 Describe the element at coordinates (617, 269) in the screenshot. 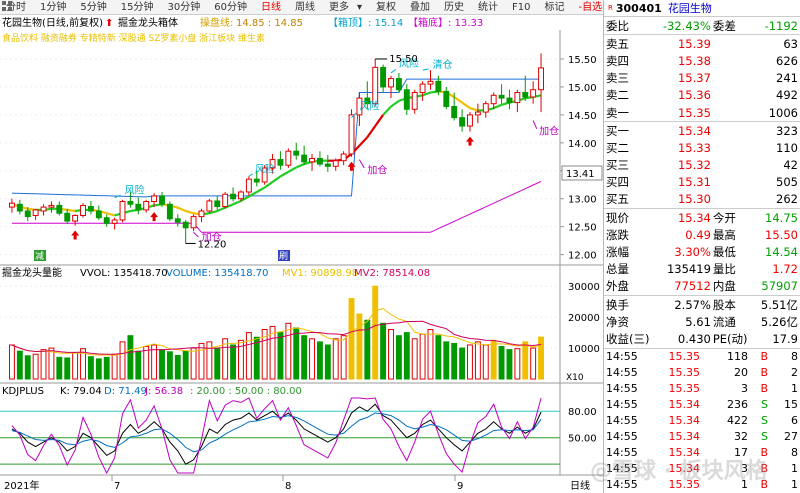

I see `stat-label: 总量` at that location.